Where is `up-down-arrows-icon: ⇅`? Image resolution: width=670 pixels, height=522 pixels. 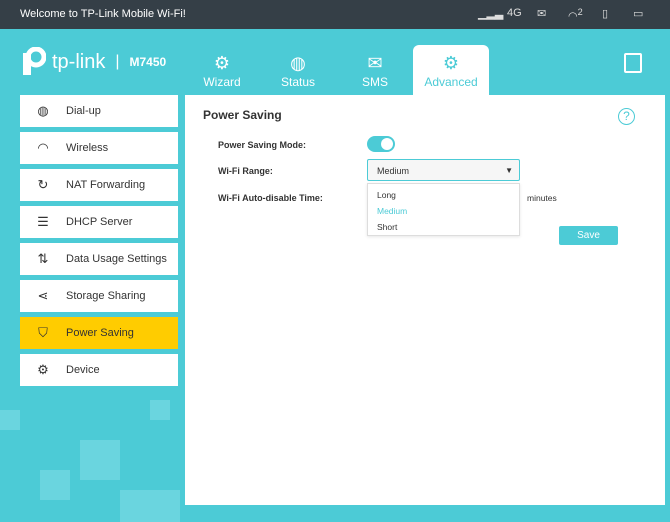
up-down-arrows-icon: ⇅ is located at coordinates (43, 258).